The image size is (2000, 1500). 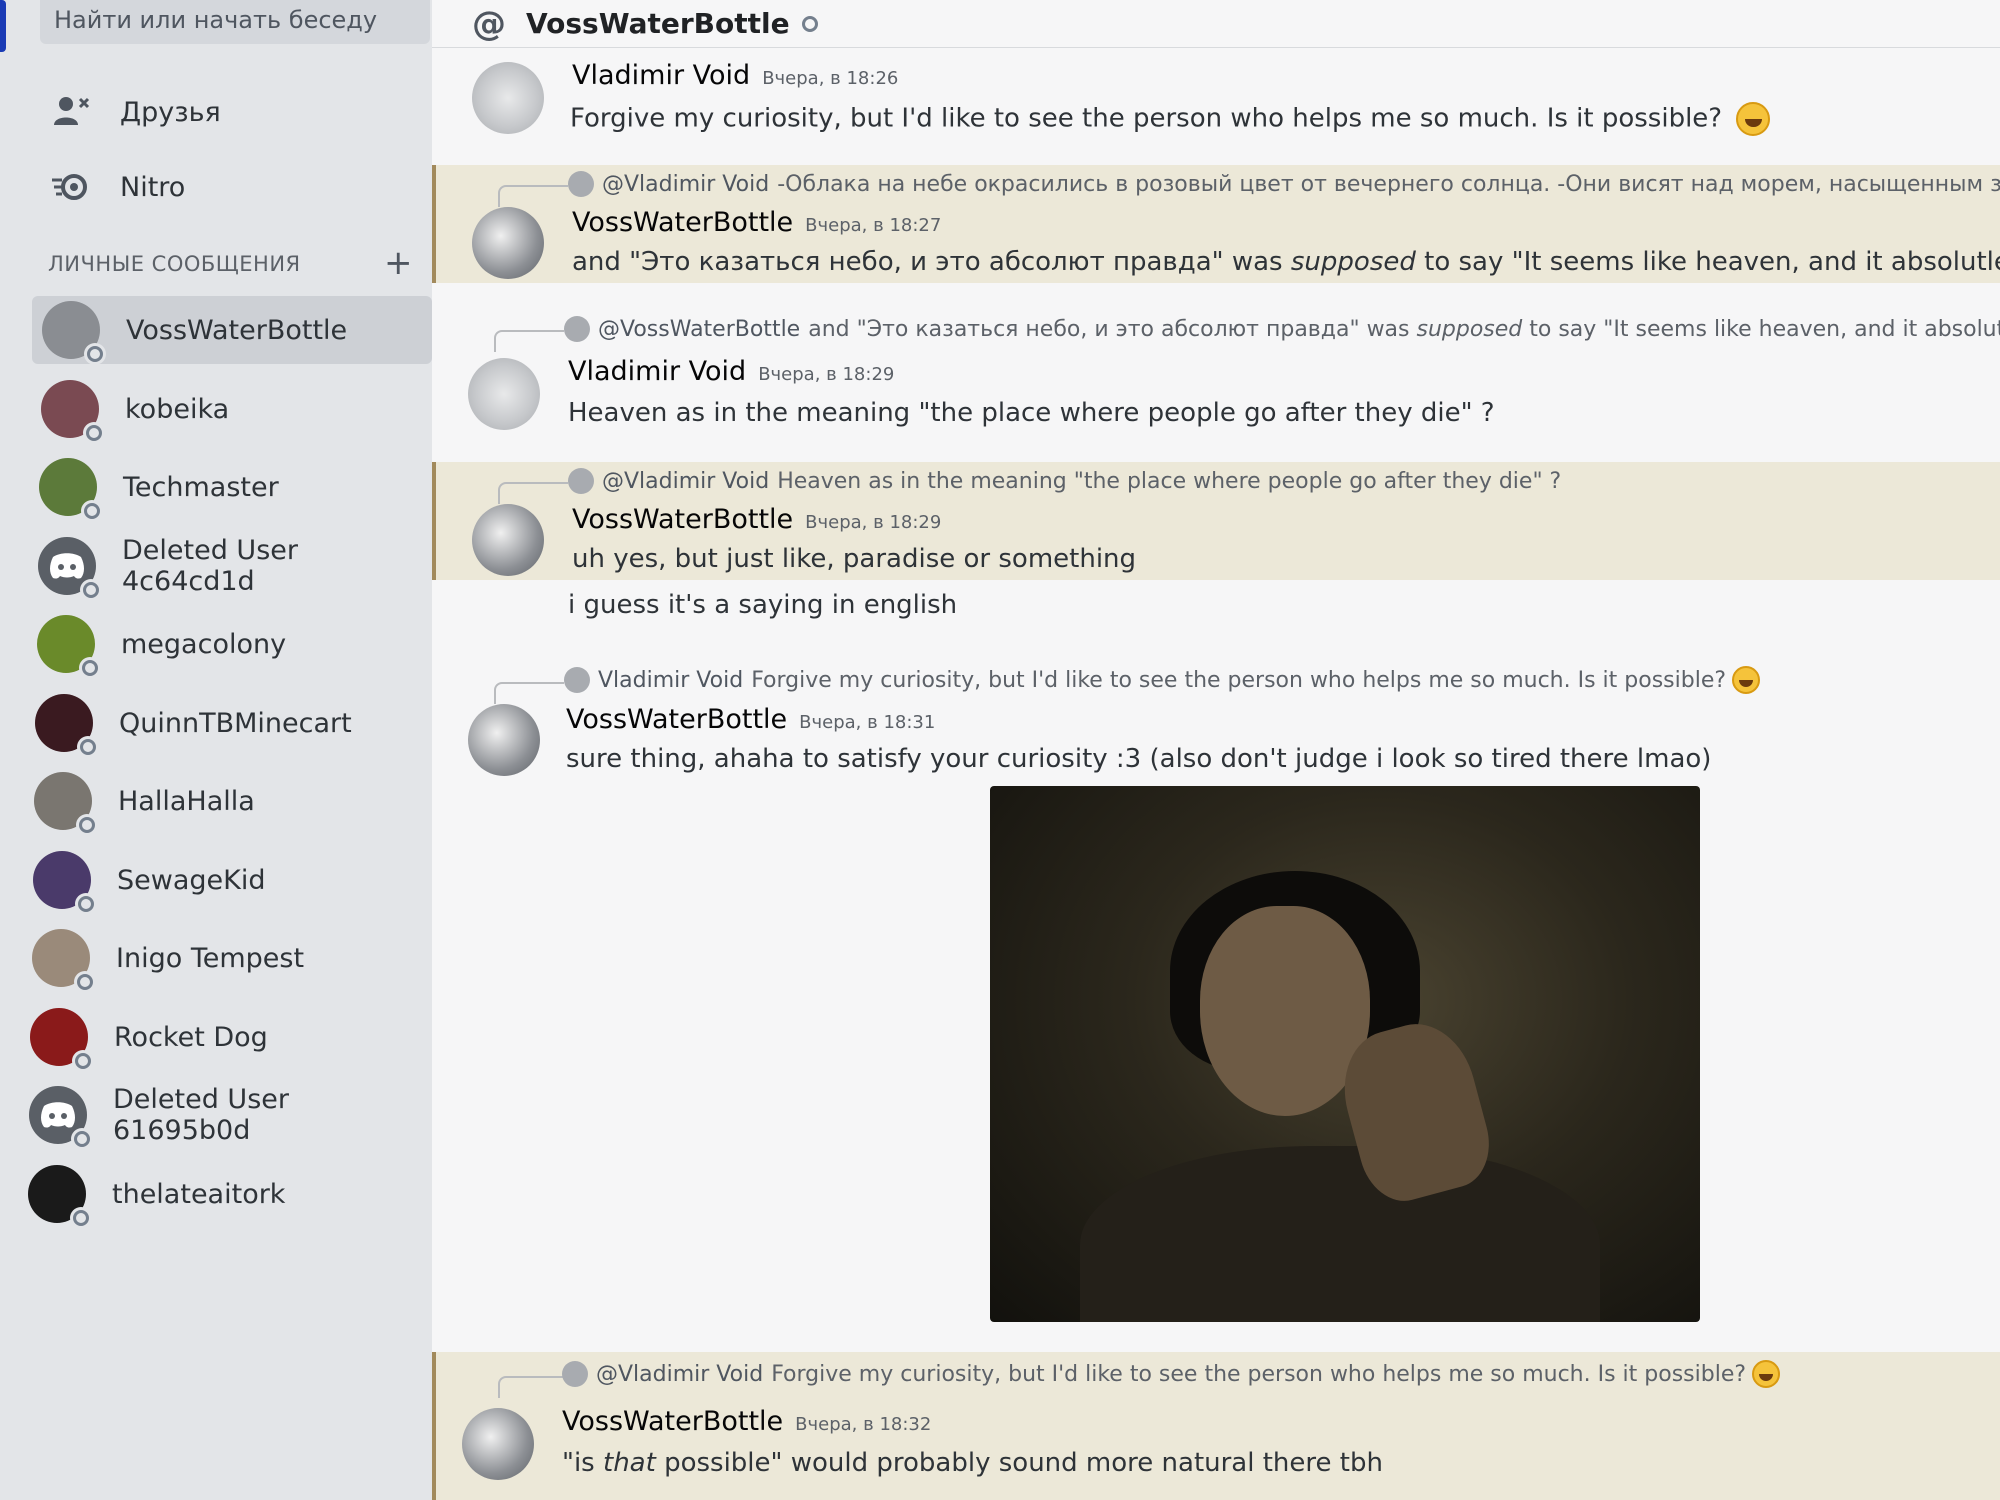 I want to click on nitro-button: Nitro, so click(x=235, y=187).